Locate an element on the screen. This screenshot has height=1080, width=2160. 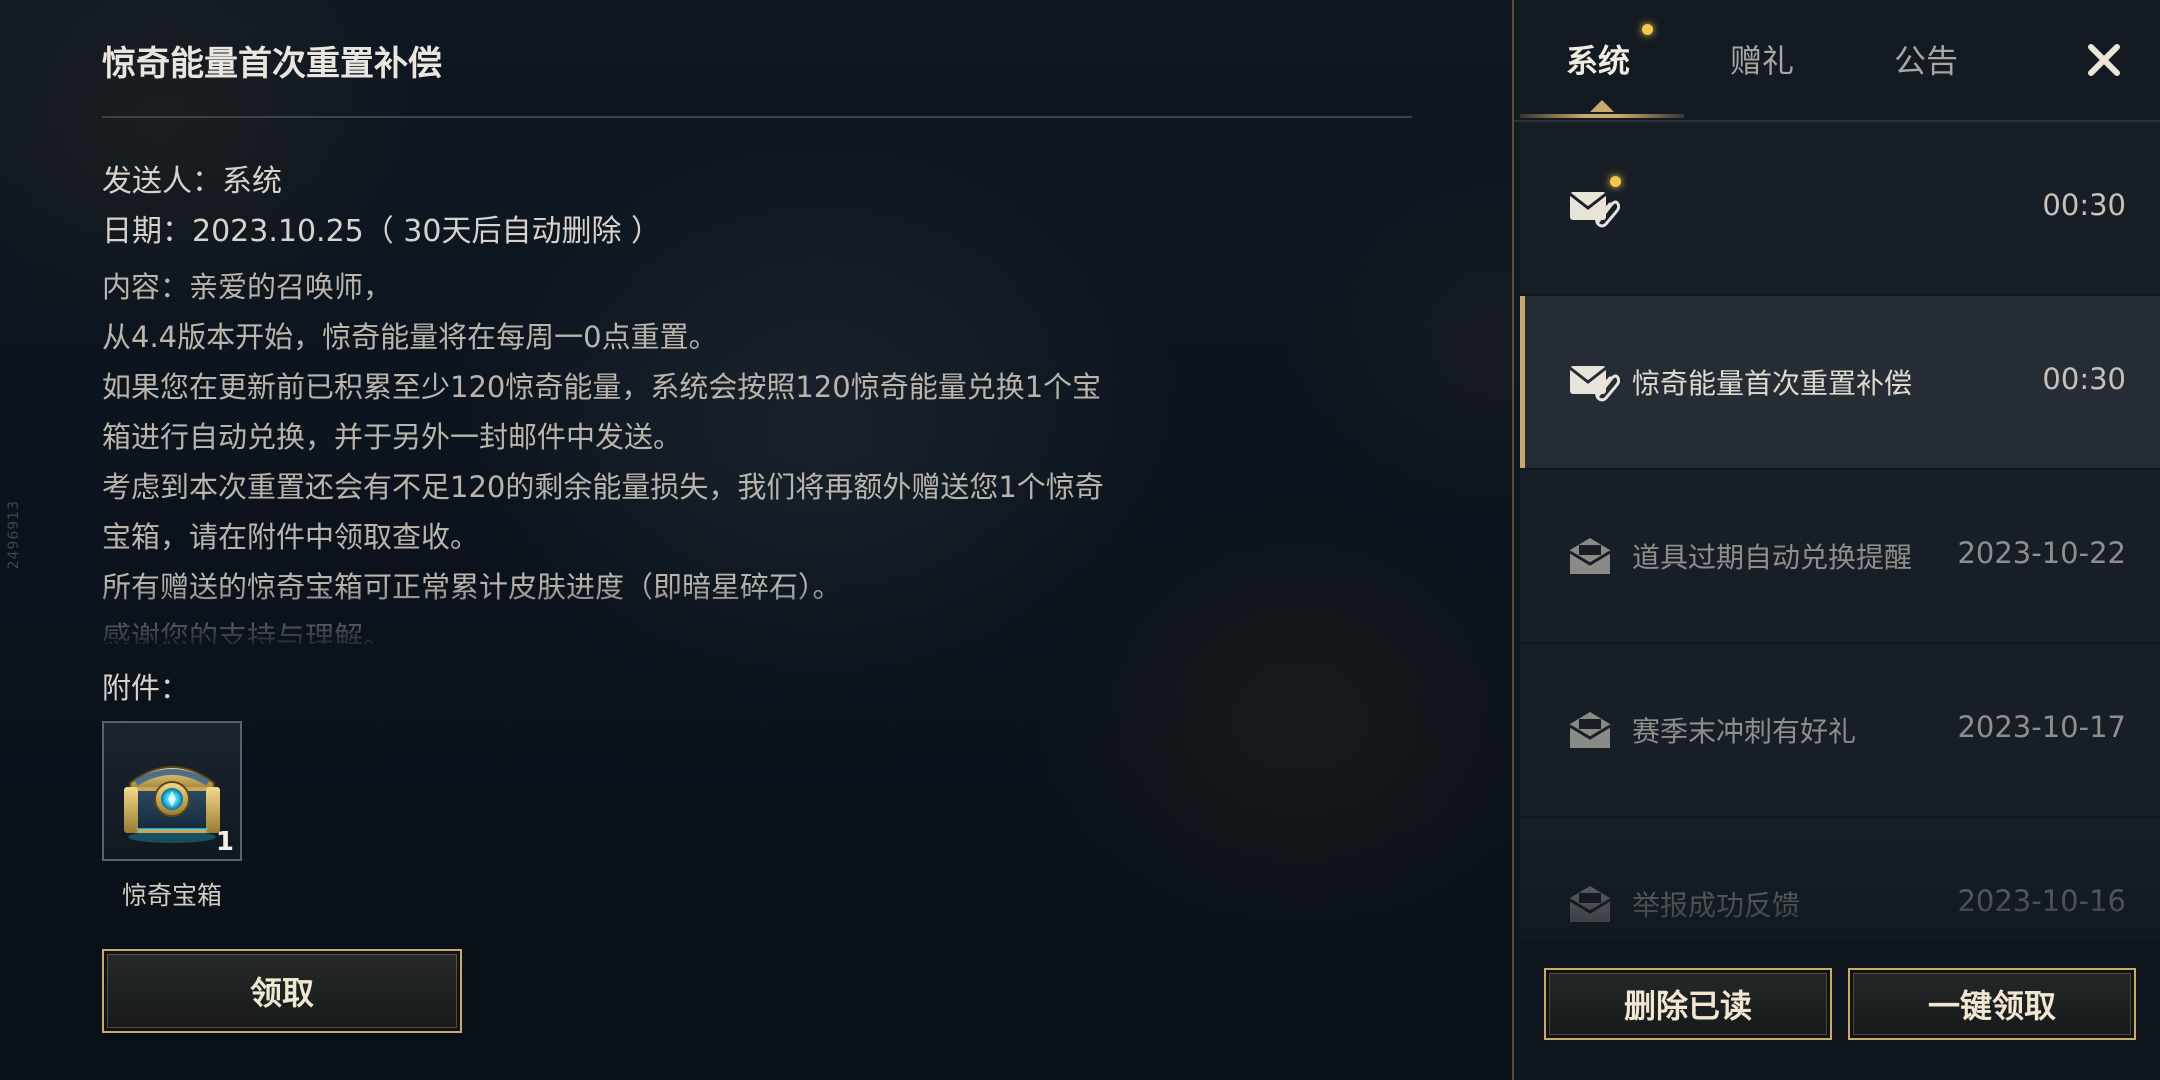
mail-body-line: 宝箱，请在附件中领取查收。 is located at coordinates (291, 537).